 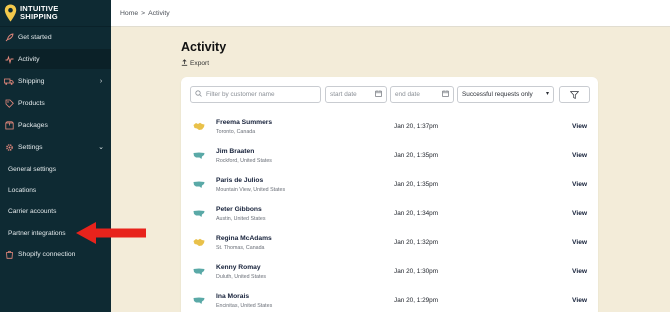 I want to click on funnel-icon, so click(x=574, y=94).